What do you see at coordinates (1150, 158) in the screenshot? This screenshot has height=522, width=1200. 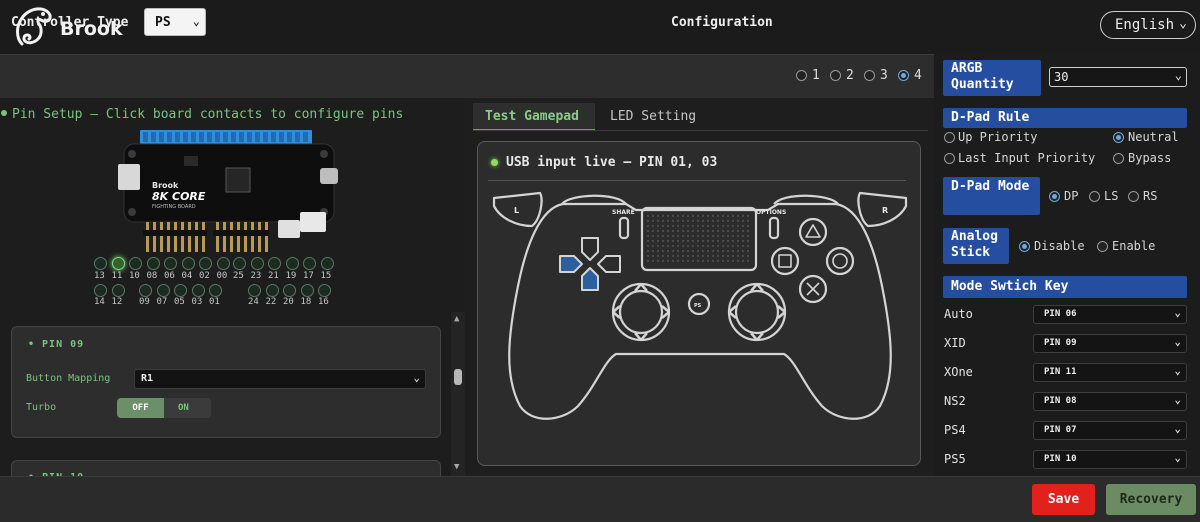 I see `dpad-rule-label-bypass: Bypass` at bounding box center [1150, 158].